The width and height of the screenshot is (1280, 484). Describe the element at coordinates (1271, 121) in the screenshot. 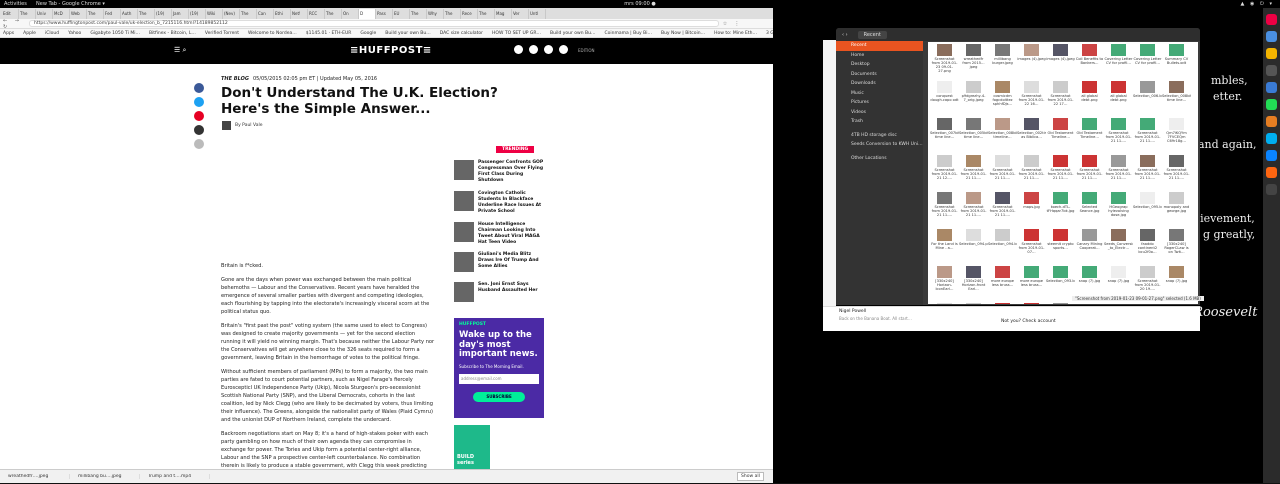

I see `software-center-icon` at that location.